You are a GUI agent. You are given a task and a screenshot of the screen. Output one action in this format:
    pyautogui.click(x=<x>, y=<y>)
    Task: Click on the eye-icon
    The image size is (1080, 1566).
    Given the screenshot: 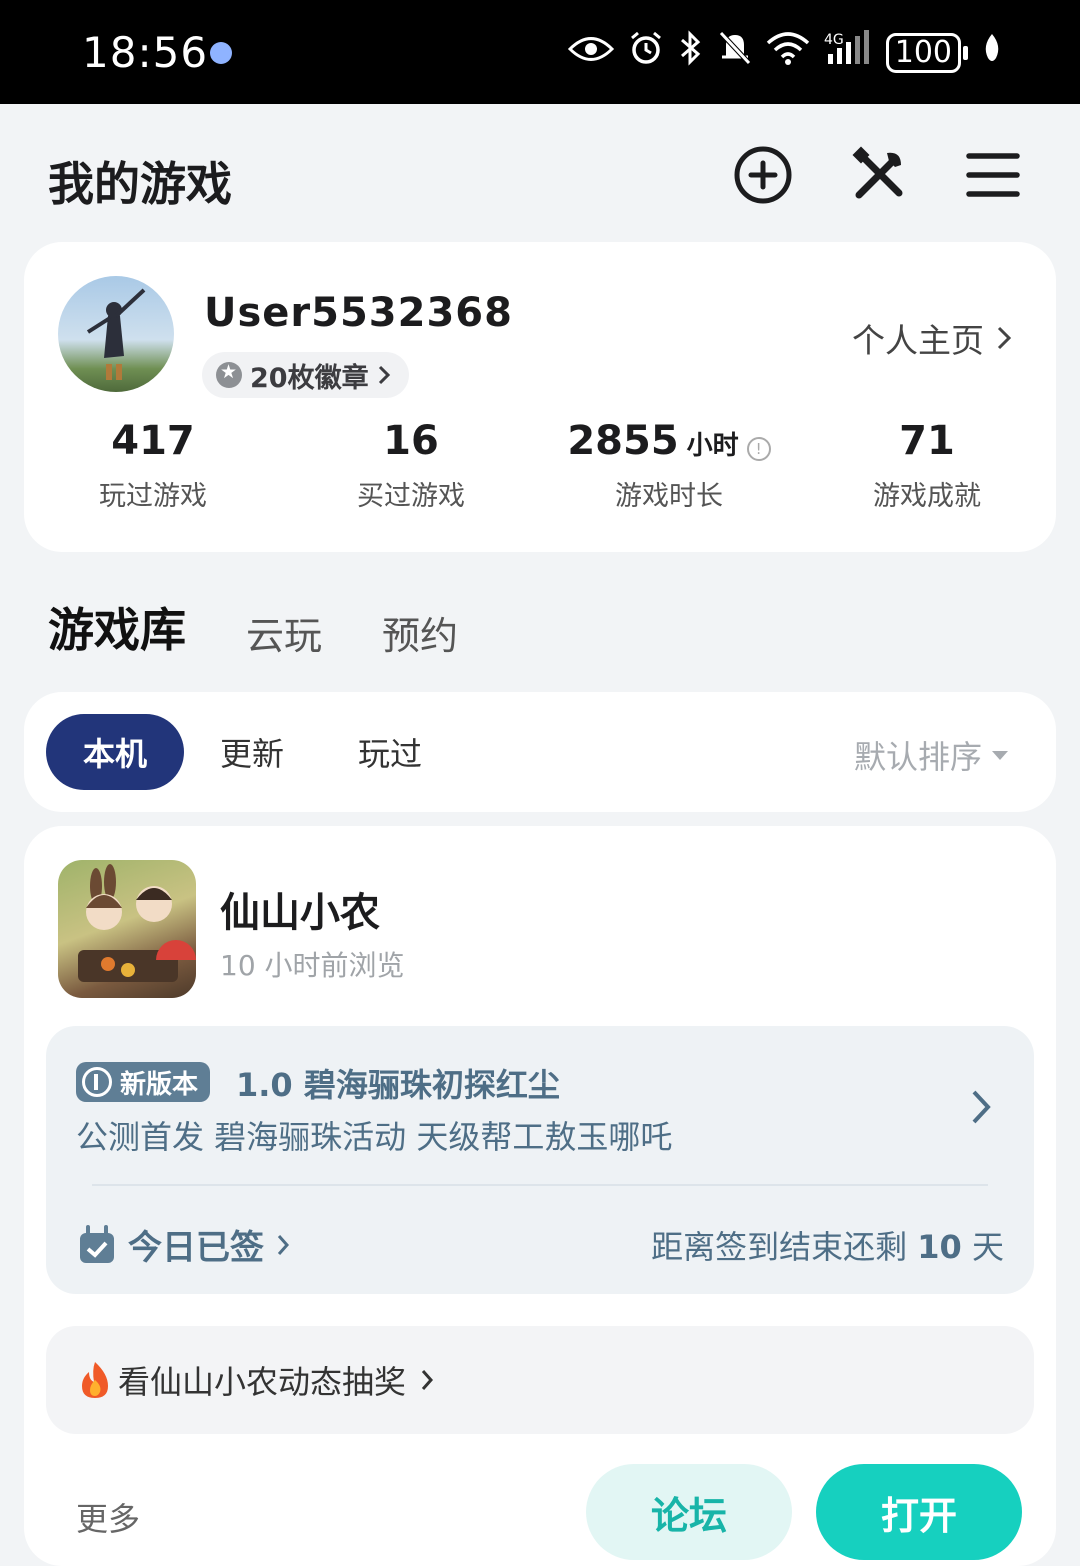 What is the action you would take?
    pyautogui.click(x=590, y=53)
    